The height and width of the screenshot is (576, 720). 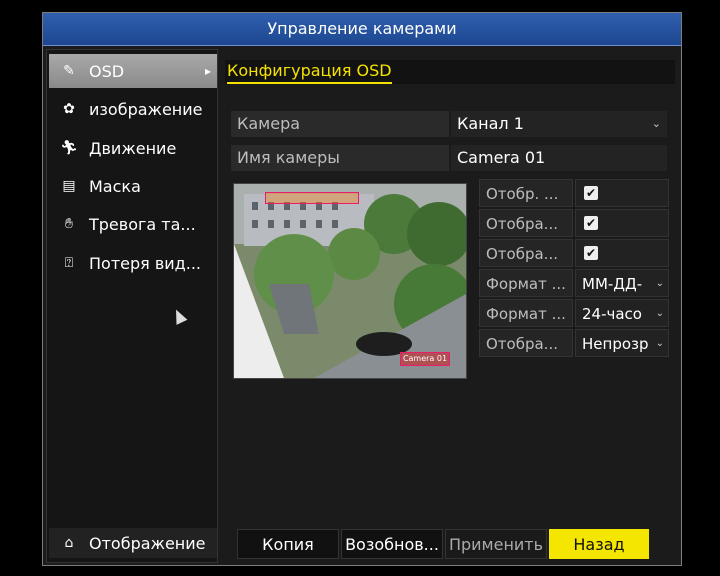 I want to click on sidebar-item-label: Движение, so click(x=133, y=148).